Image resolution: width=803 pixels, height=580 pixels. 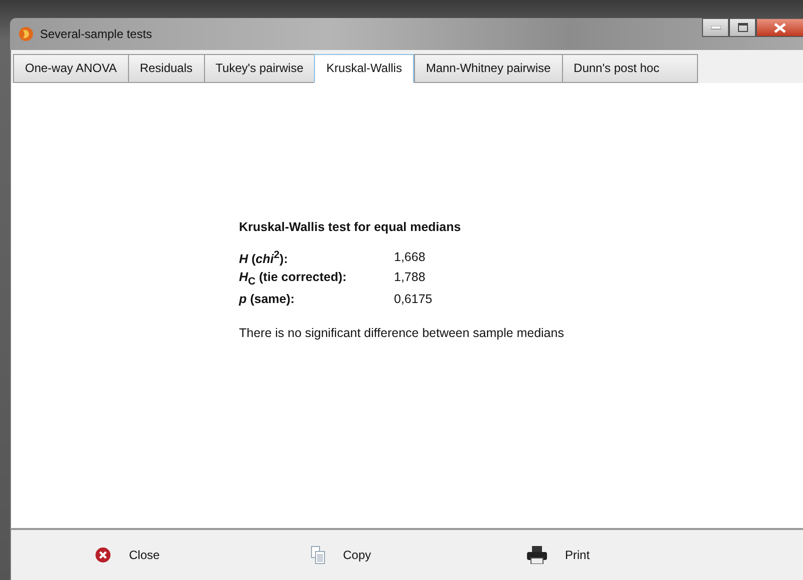 What do you see at coordinates (264, 258) in the screenshot?
I see `stat-label: H (chi$^{2}$):` at bounding box center [264, 258].